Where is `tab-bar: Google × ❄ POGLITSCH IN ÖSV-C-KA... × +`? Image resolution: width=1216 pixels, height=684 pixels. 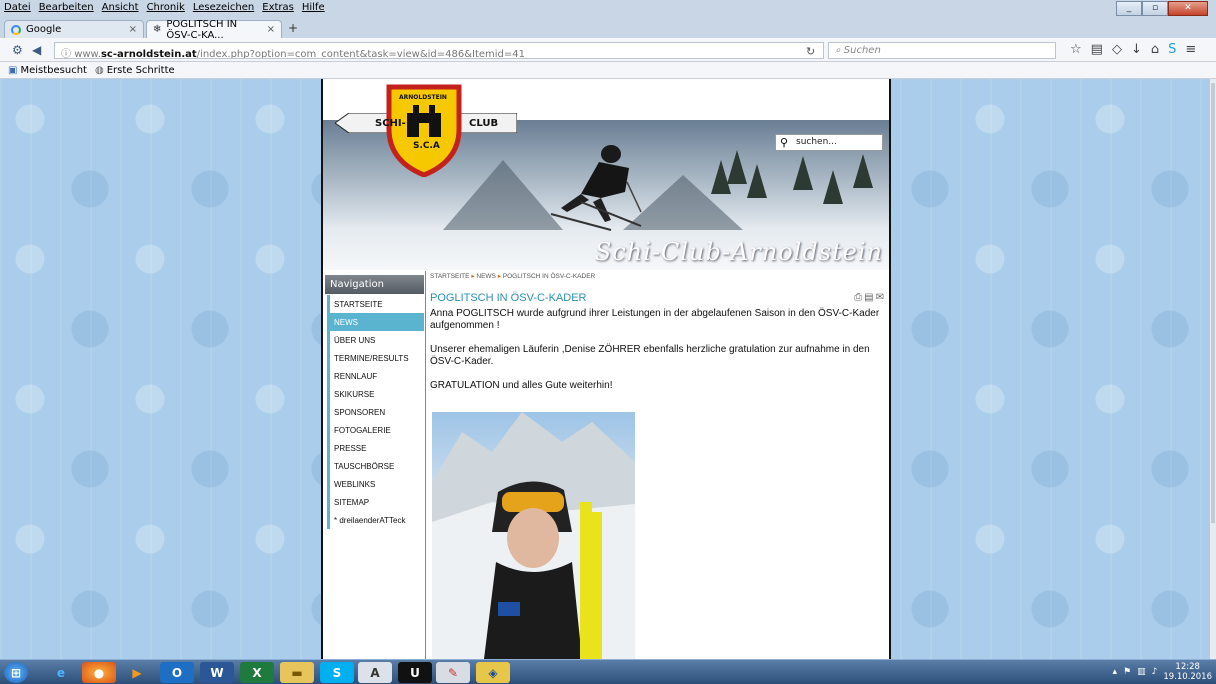
tab-bar: Google × ❄ POGLITSCH IN ÖSV-C-KA... × + is located at coordinates (608, 29).